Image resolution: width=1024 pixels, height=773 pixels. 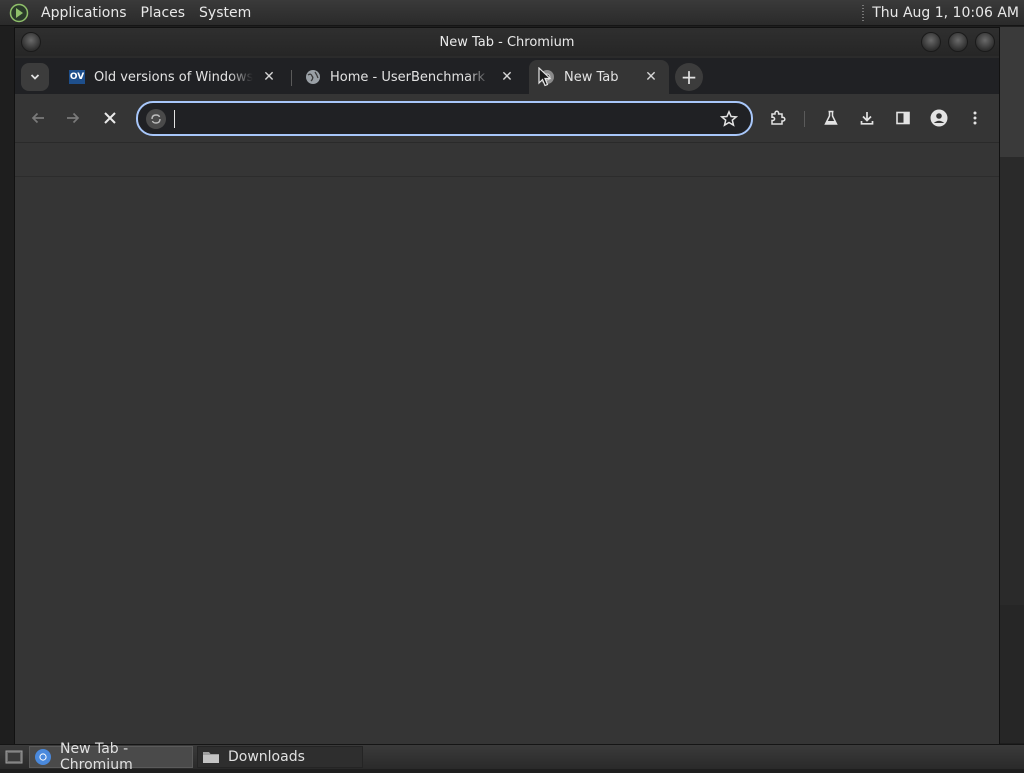 I want to click on distro-logo-icon, so click(x=19, y=13).